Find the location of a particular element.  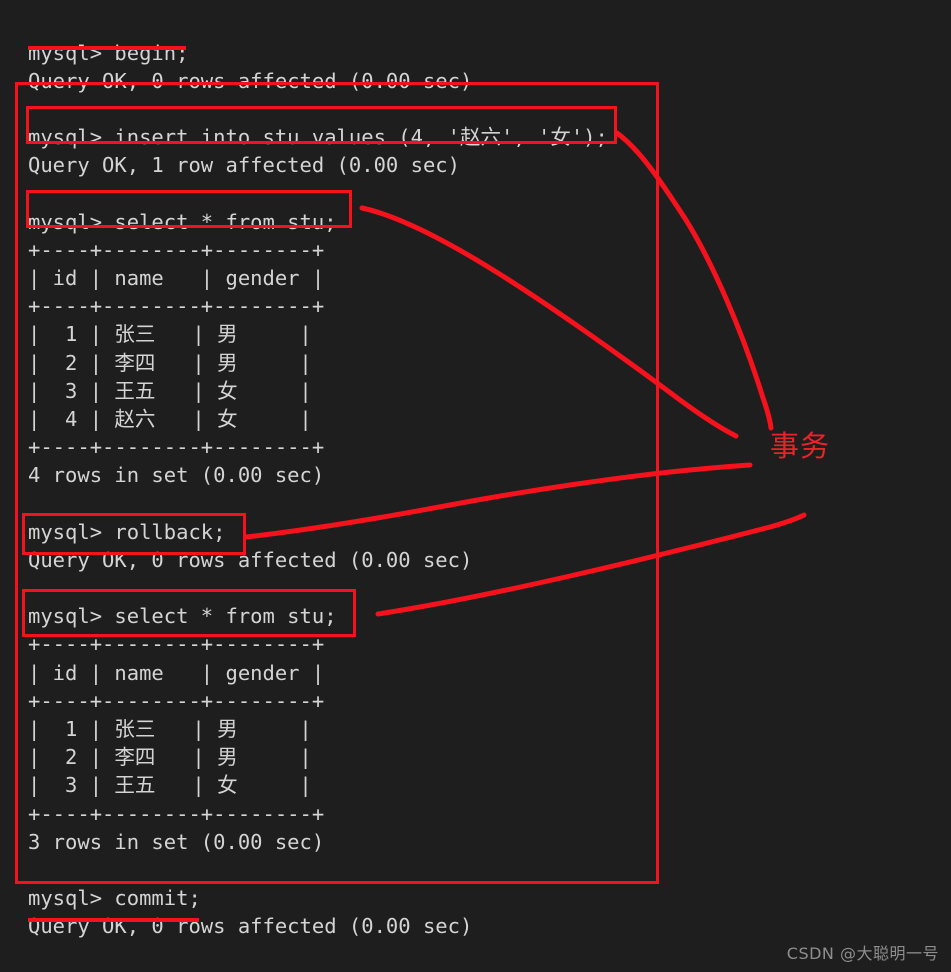

terminal-line: mysql> rollback; is located at coordinates (127, 531).